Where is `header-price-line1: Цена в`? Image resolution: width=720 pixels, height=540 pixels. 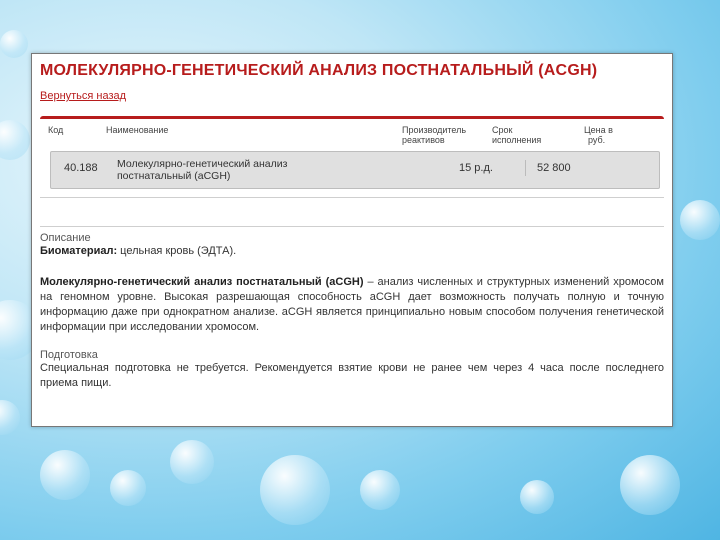 header-price-line1: Цена в is located at coordinates (598, 130).